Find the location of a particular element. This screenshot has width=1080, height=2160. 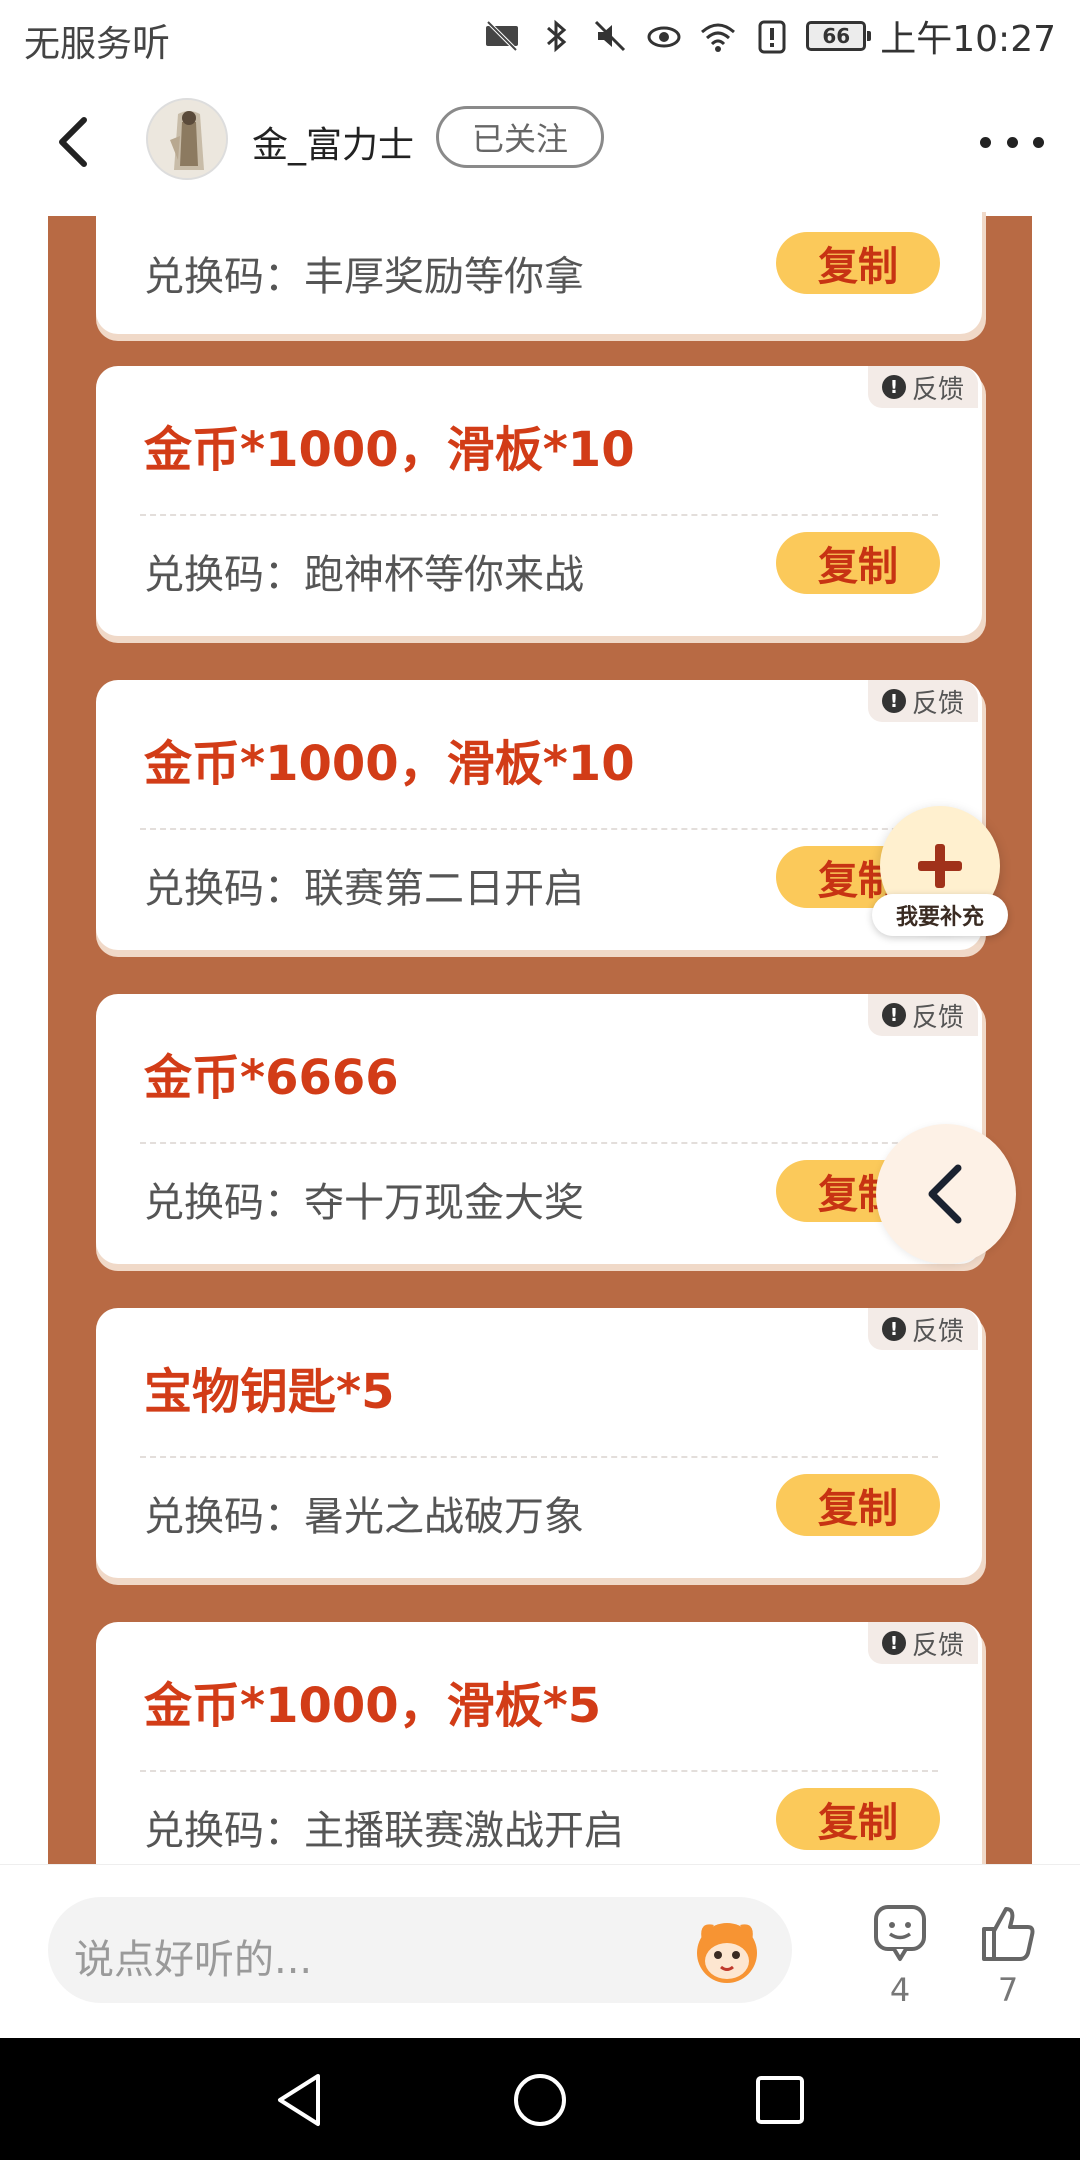

reward-title: 宝物钥匙*5 is located at coordinates (269, 1392).